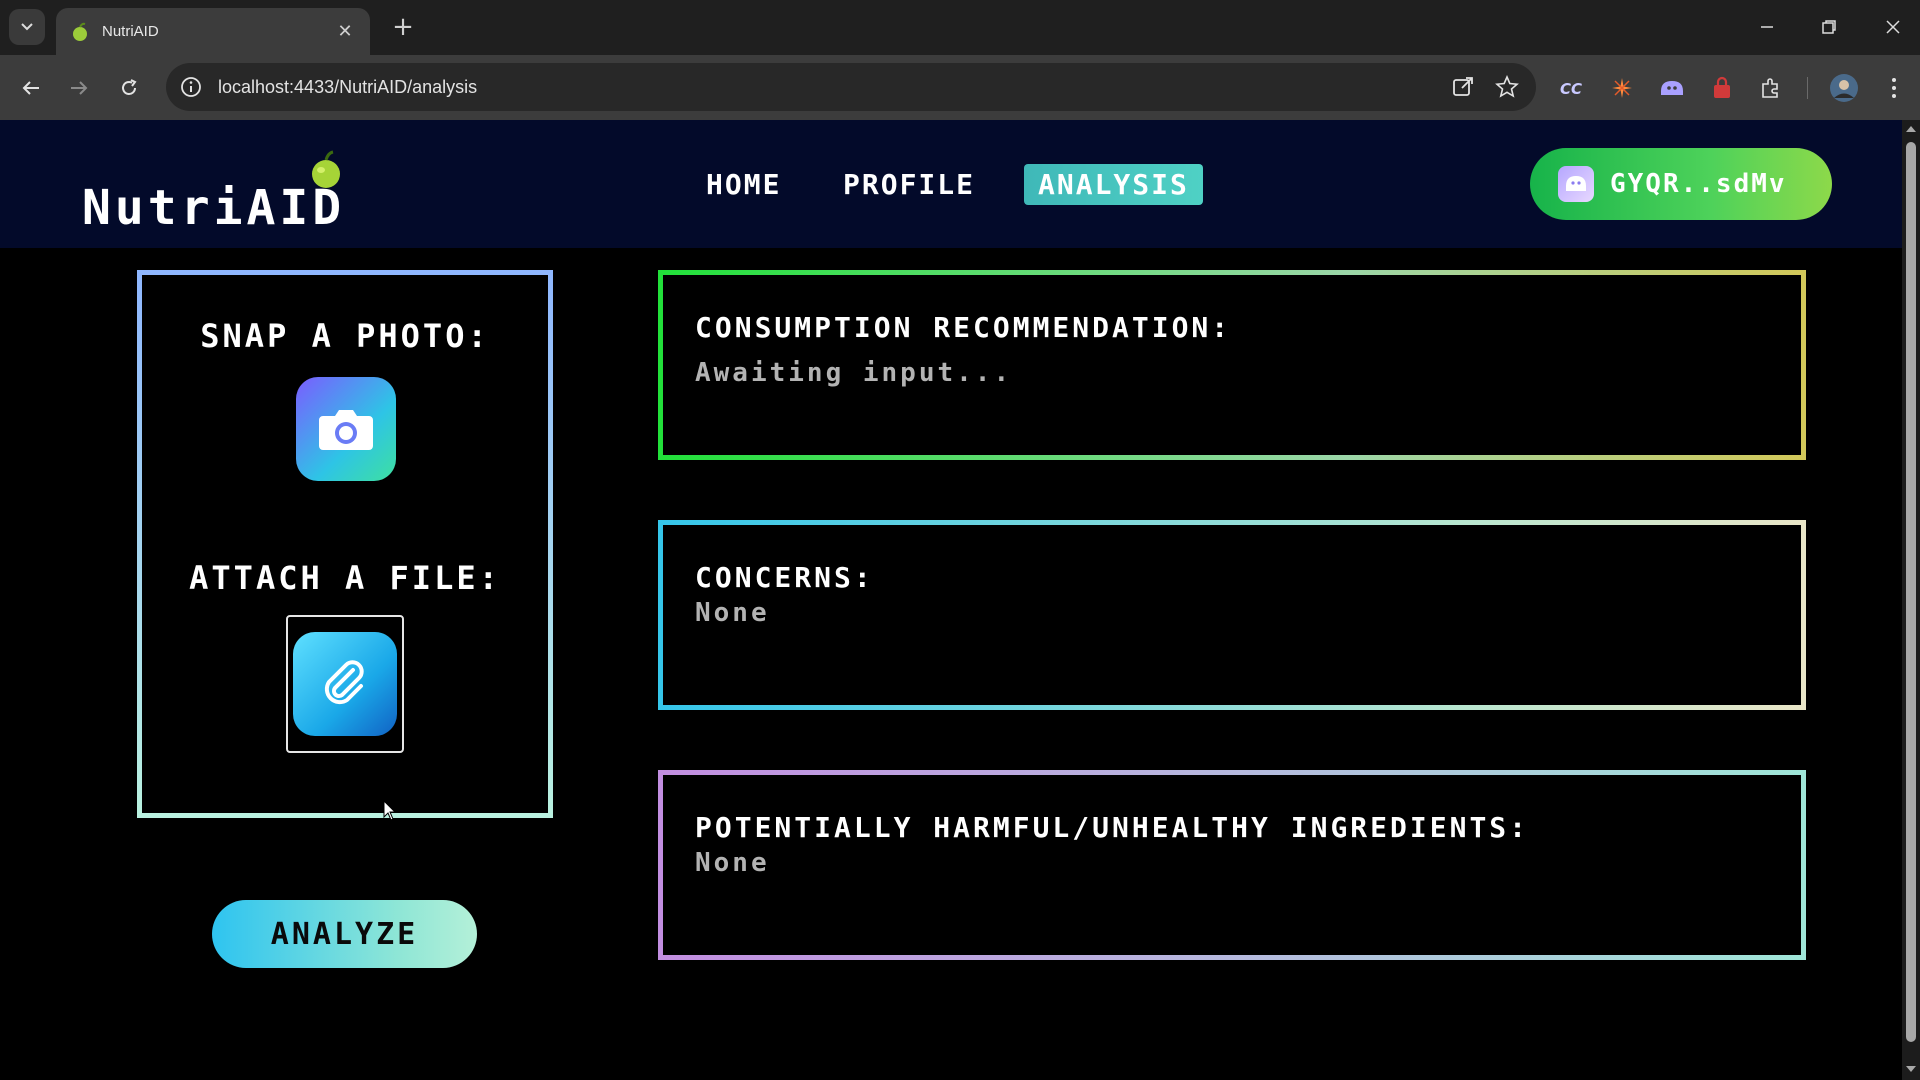 This screenshot has height=1080, width=1920. What do you see at coordinates (1771, 88) in the screenshot?
I see `extensions-puzzle-icon` at bounding box center [1771, 88].